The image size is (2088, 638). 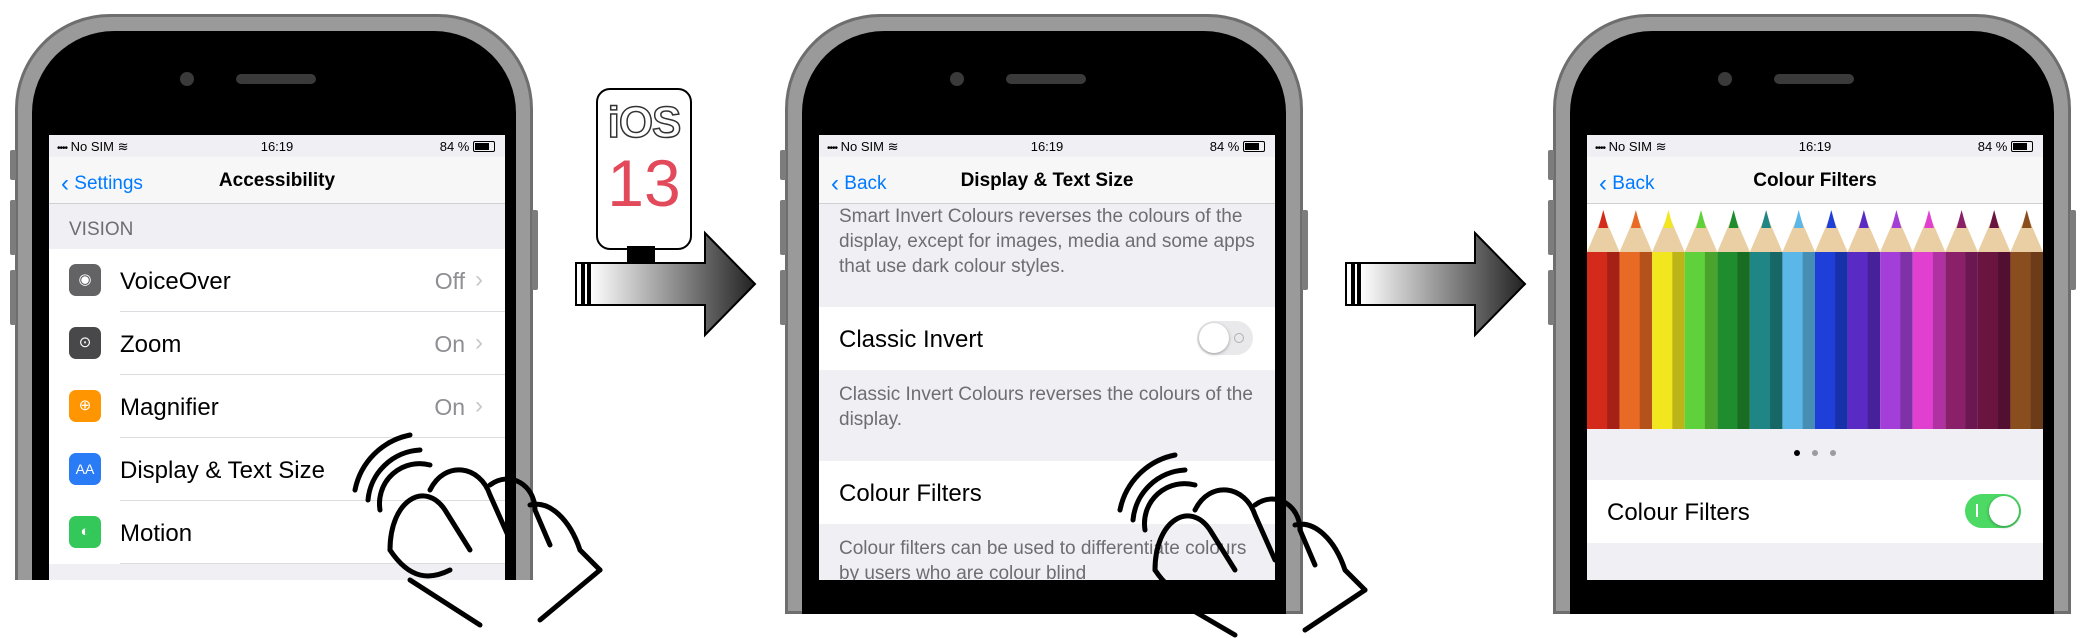 What do you see at coordinates (911, 339) in the screenshot?
I see `row-label: Classic Invert` at bounding box center [911, 339].